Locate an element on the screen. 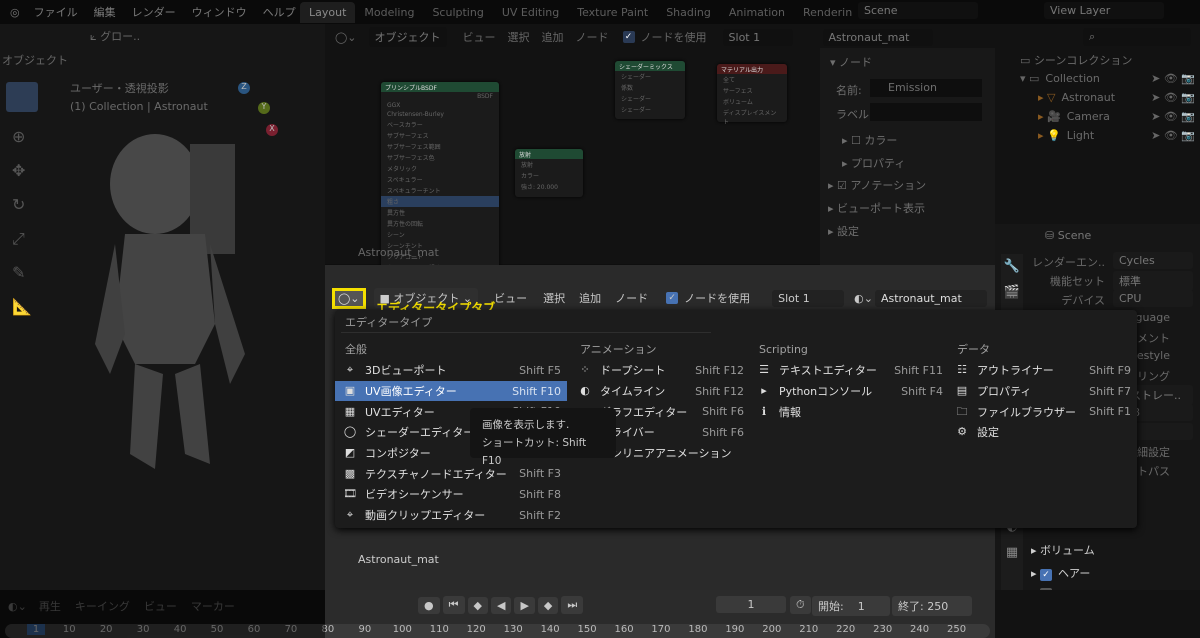 This screenshot has width=1200, height=638. astronaut-model is located at coordinates (185, 299).